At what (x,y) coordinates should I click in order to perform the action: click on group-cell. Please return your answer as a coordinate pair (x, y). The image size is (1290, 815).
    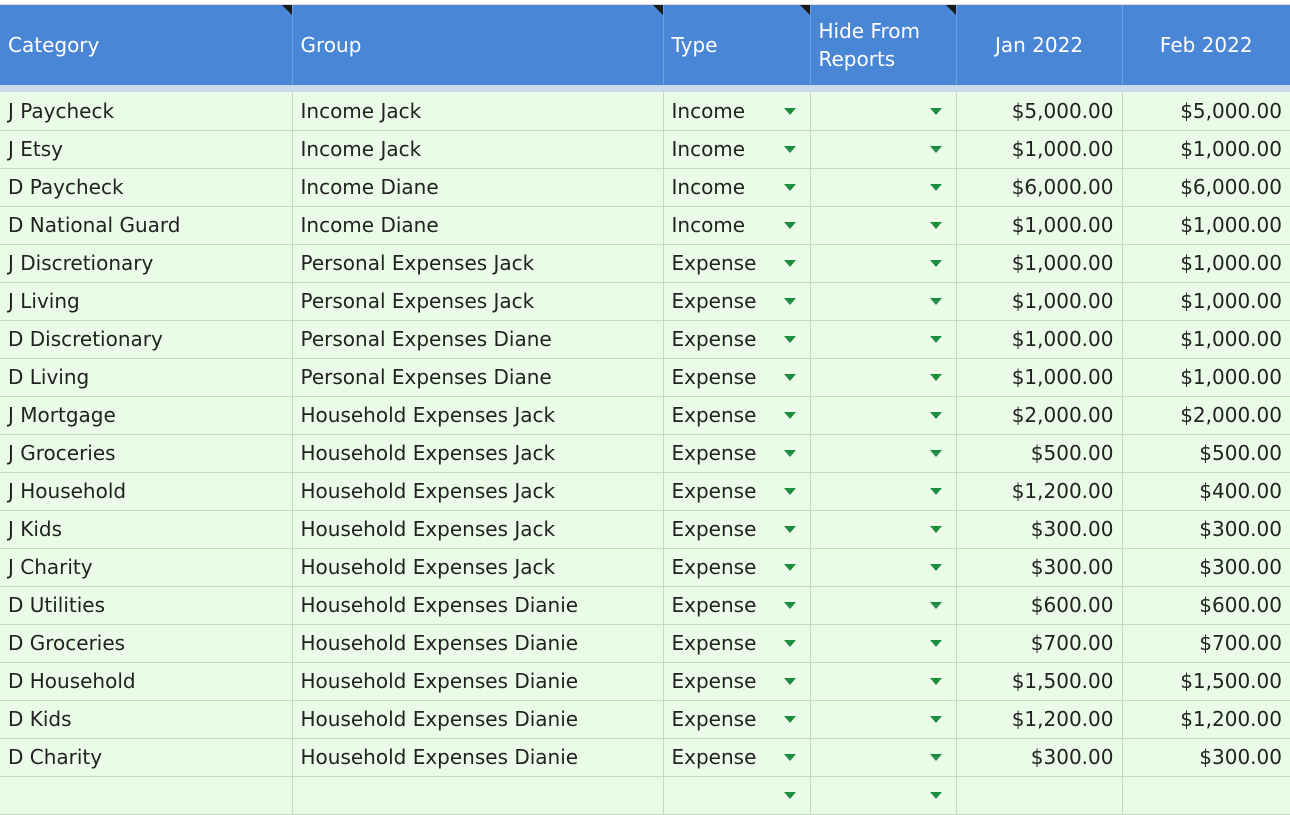
    Looking at the image, I should click on (478, 795).